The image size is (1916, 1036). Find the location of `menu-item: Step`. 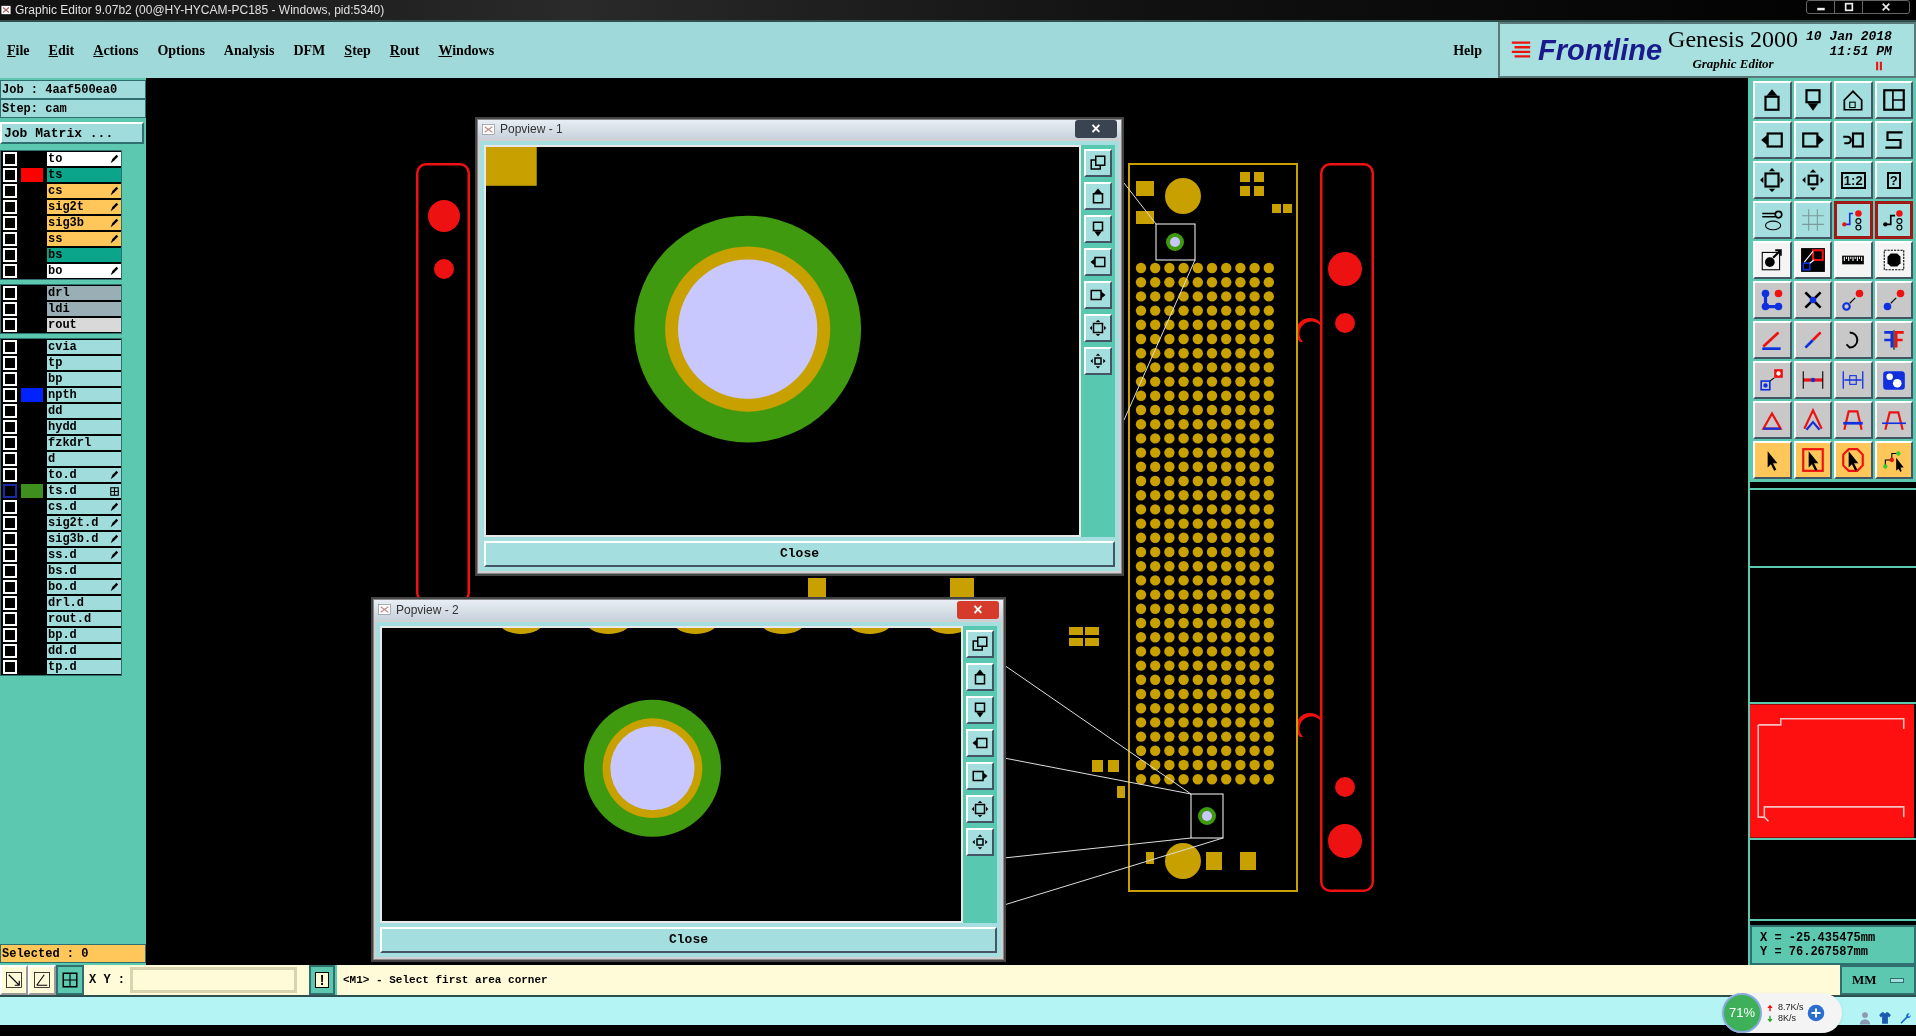

menu-item: Step is located at coordinates (357, 50).